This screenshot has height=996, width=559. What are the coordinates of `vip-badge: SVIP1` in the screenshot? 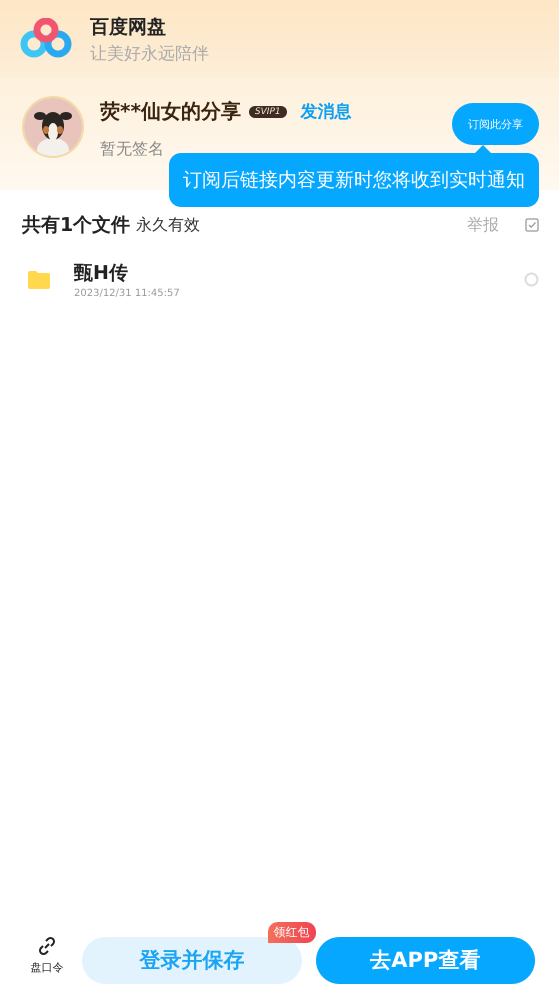 It's located at (267, 112).